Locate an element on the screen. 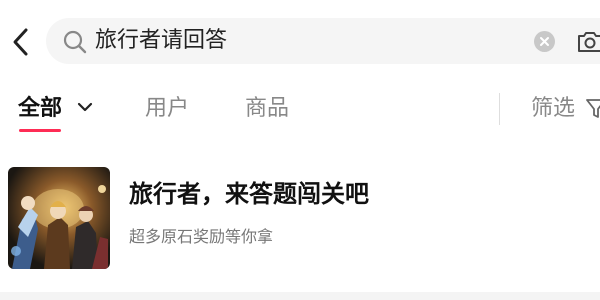 Image resolution: width=600 pixels, height=300 pixels. search-icon is located at coordinates (75, 42).